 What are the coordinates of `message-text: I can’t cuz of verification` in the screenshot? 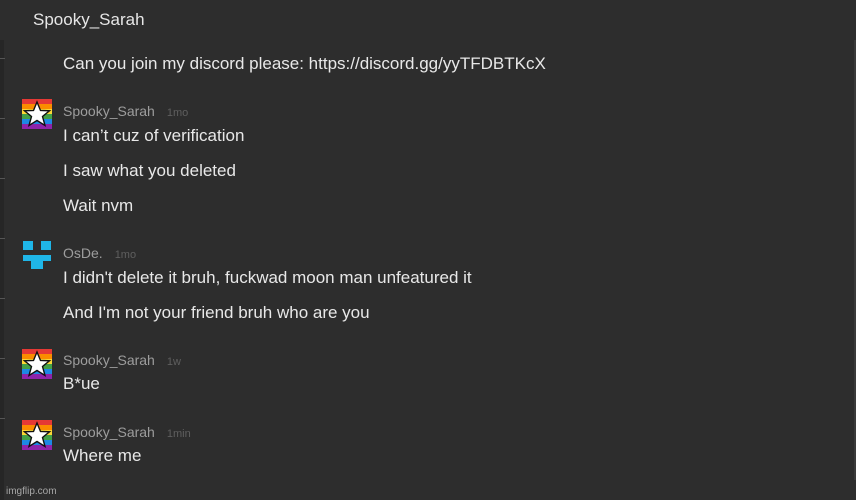 It's located at (154, 135).